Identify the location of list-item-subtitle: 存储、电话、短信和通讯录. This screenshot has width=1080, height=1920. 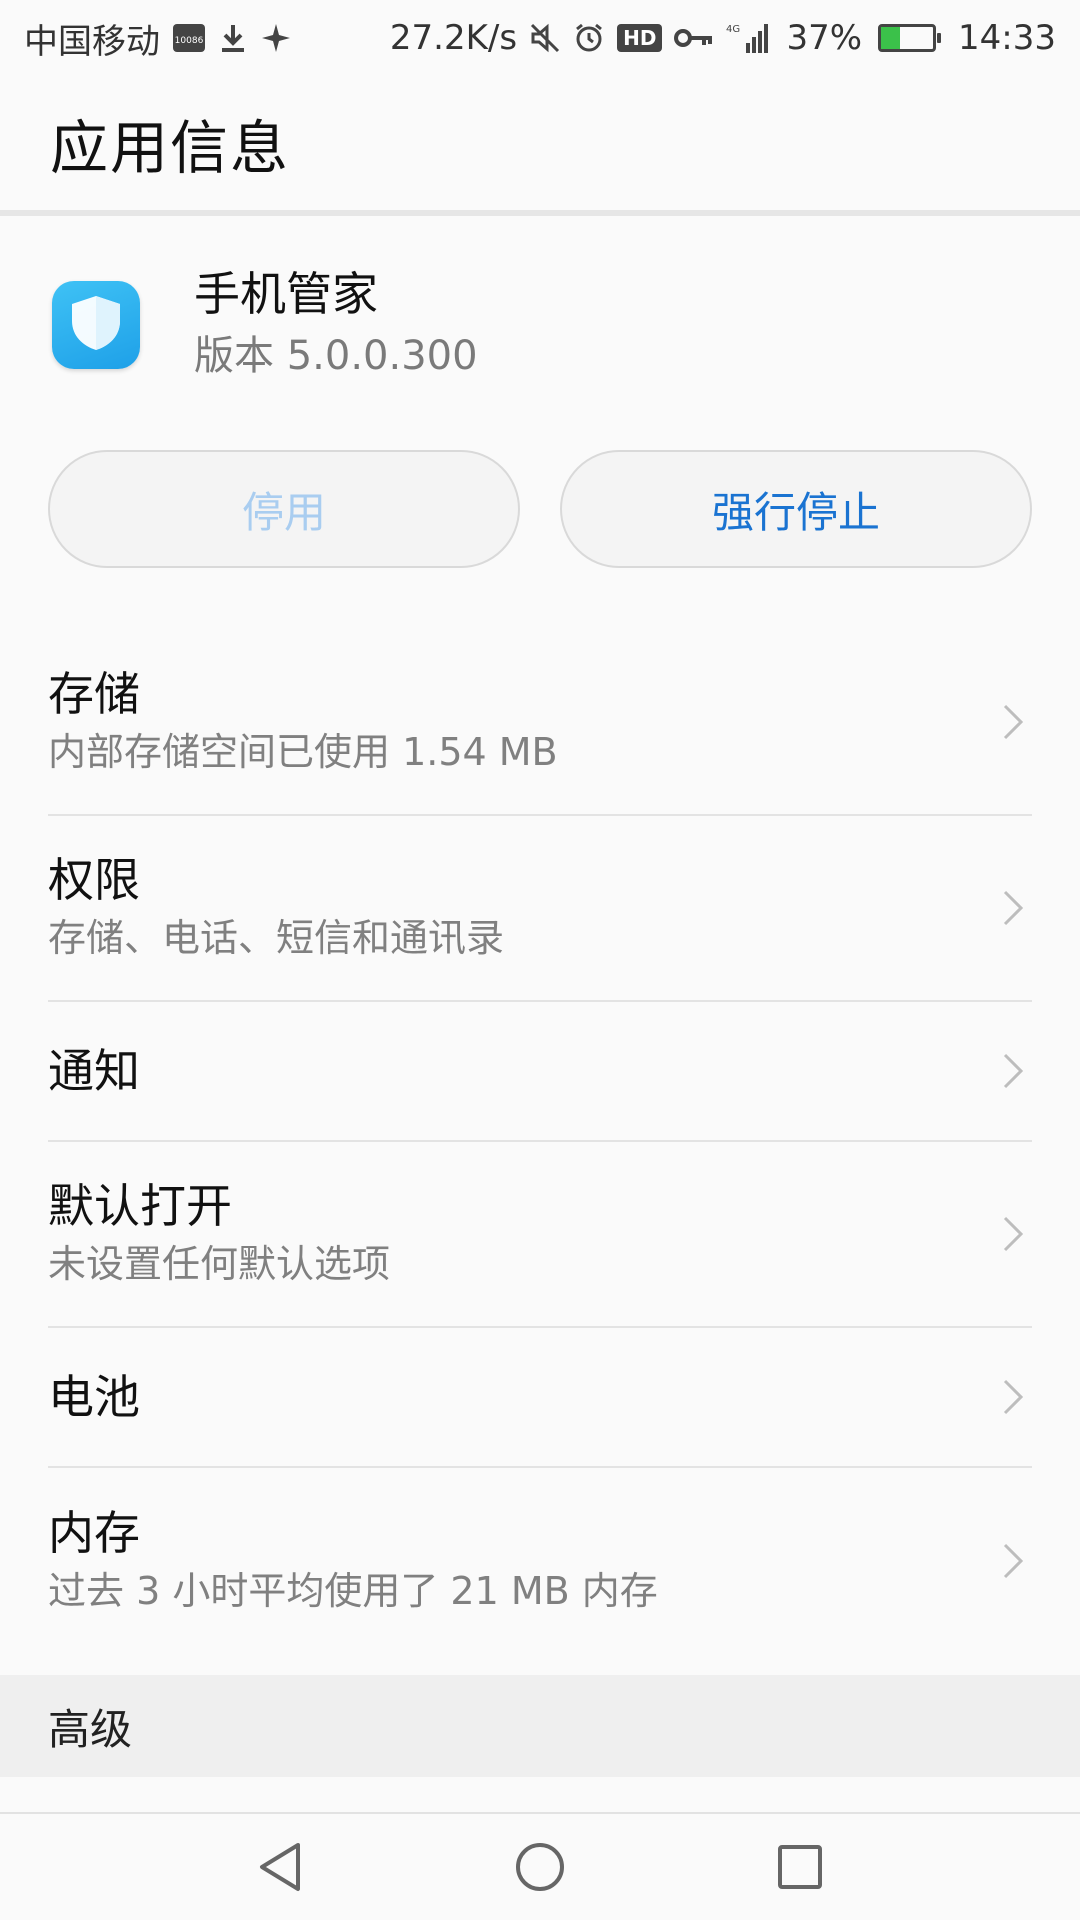
(276, 938).